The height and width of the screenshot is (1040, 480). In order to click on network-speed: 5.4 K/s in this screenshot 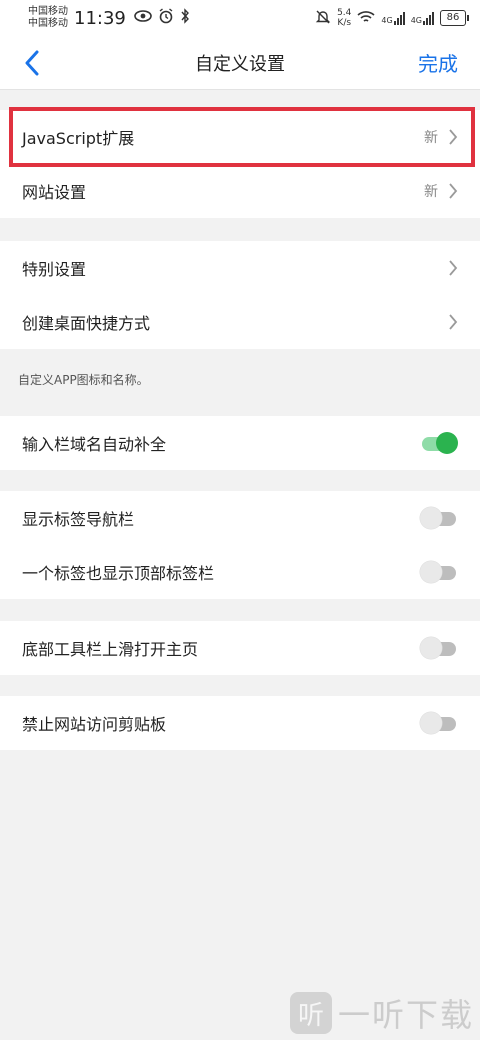, I will do `click(344, 18)`.